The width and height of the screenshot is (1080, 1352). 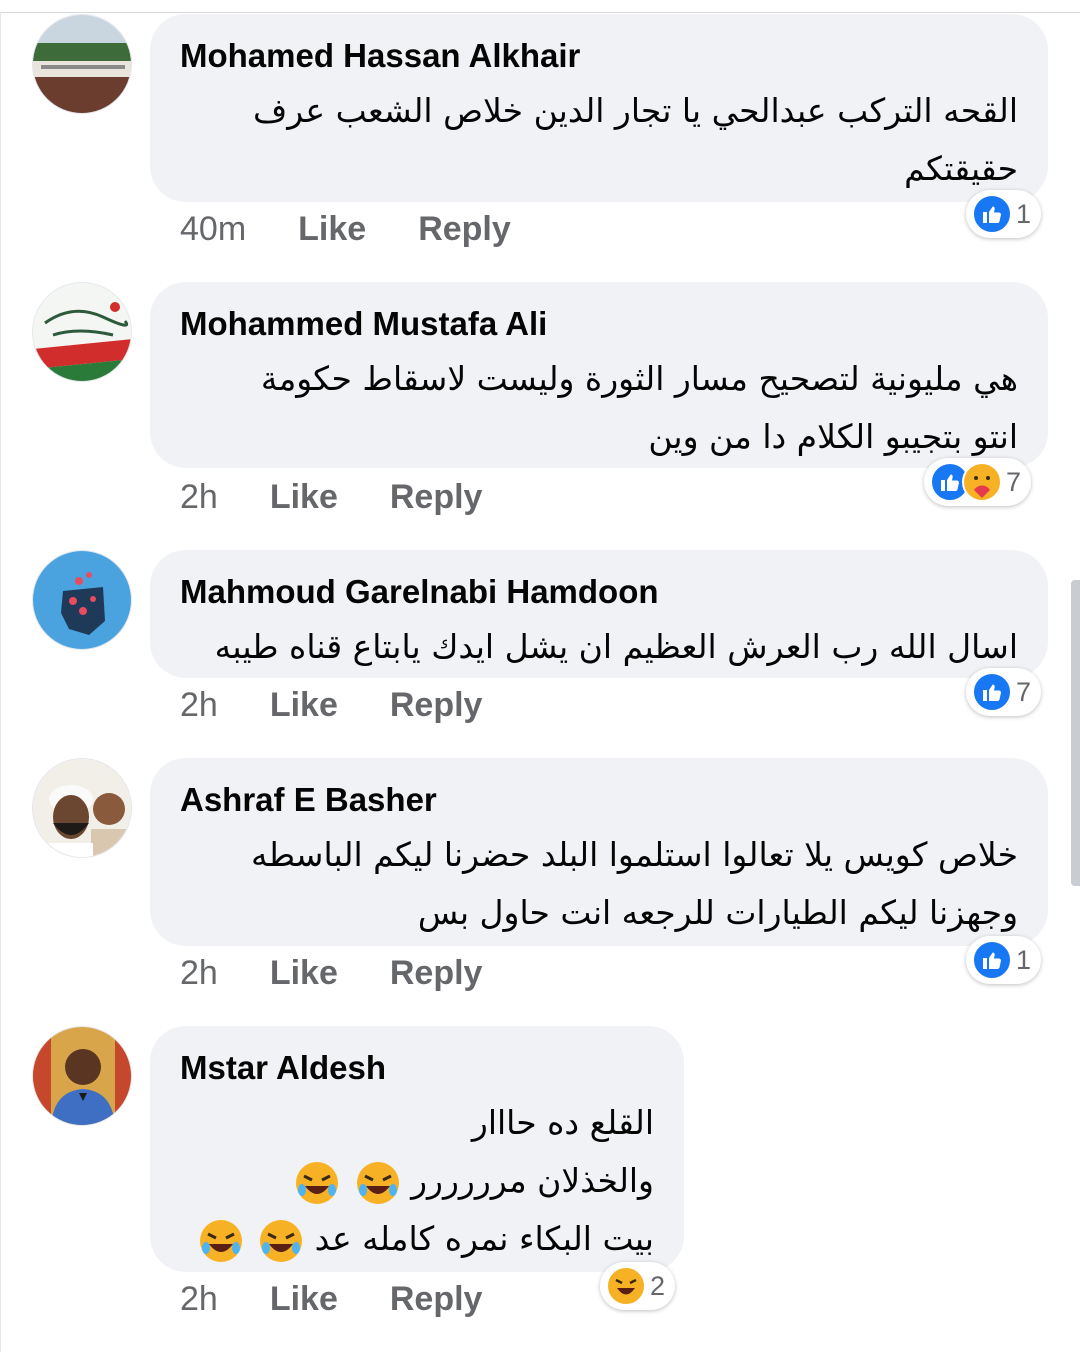 I want to click on comment-line: حقيقتكم, so click(x=961, y=168).